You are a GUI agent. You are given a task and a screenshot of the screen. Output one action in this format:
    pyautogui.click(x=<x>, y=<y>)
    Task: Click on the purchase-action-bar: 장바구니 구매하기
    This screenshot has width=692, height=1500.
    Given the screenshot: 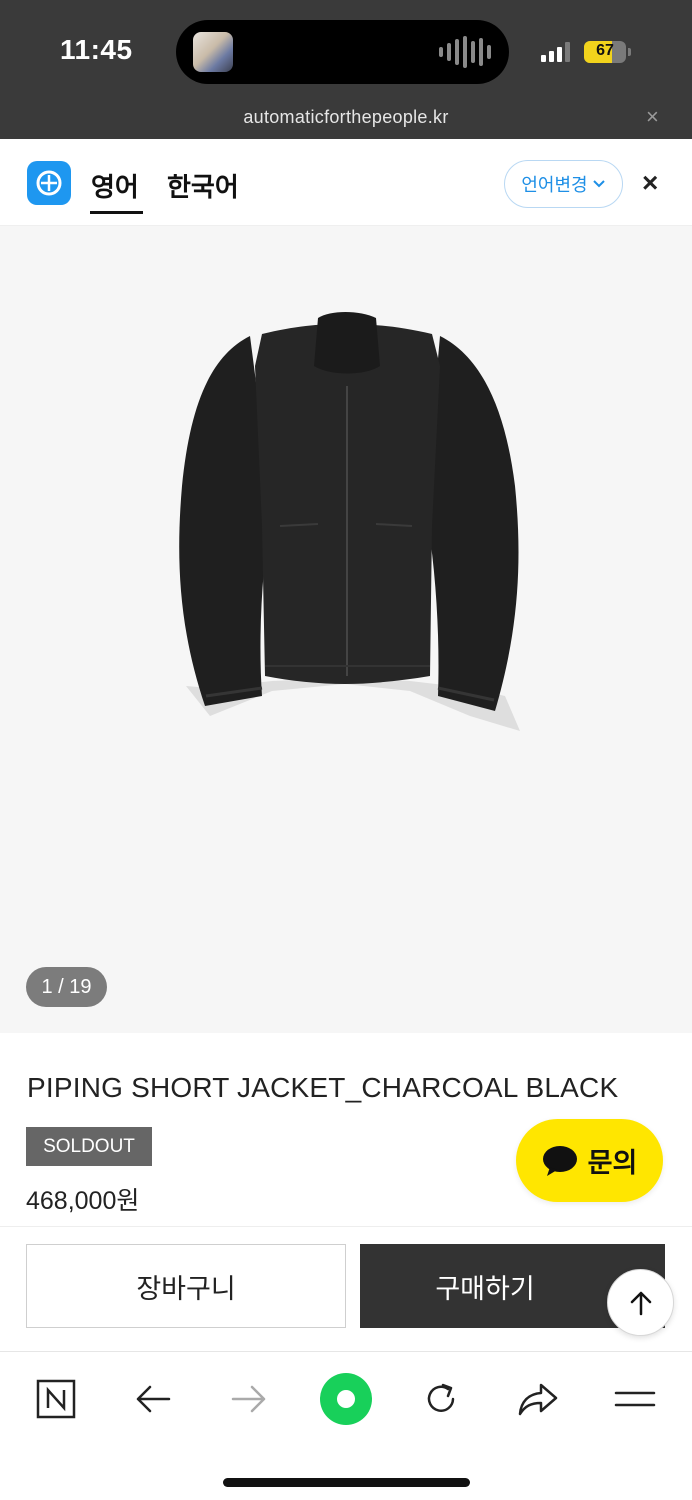 What is the action you would take?
    pyautogui.click(x=346, y=1288)
    